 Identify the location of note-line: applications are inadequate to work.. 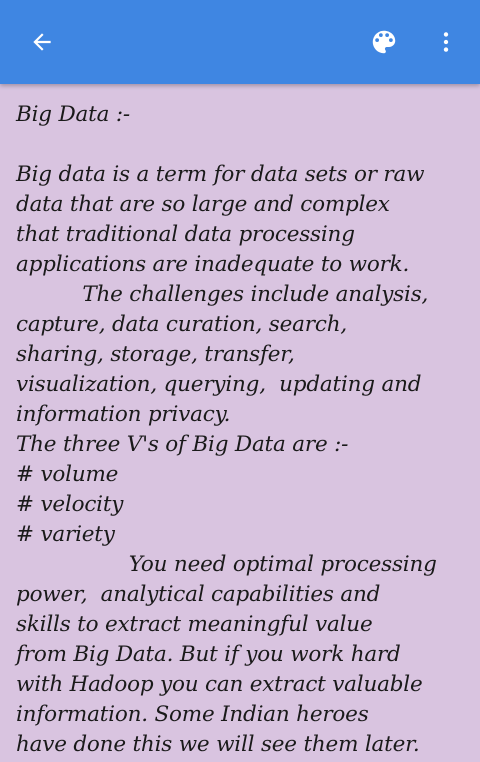
(213, 264).